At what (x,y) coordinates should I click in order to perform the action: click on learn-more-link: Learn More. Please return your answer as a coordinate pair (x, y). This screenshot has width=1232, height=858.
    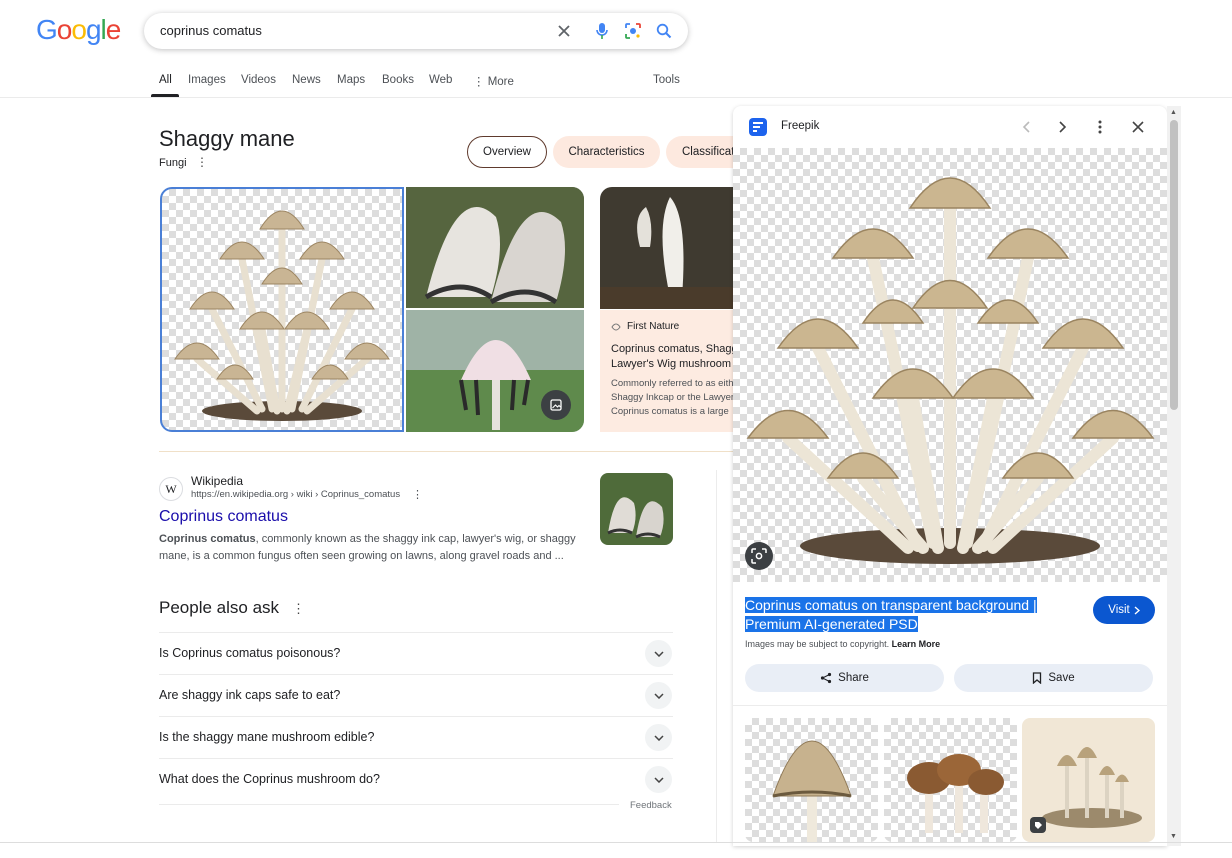
    Looking at the image, I should click on (916, 644).